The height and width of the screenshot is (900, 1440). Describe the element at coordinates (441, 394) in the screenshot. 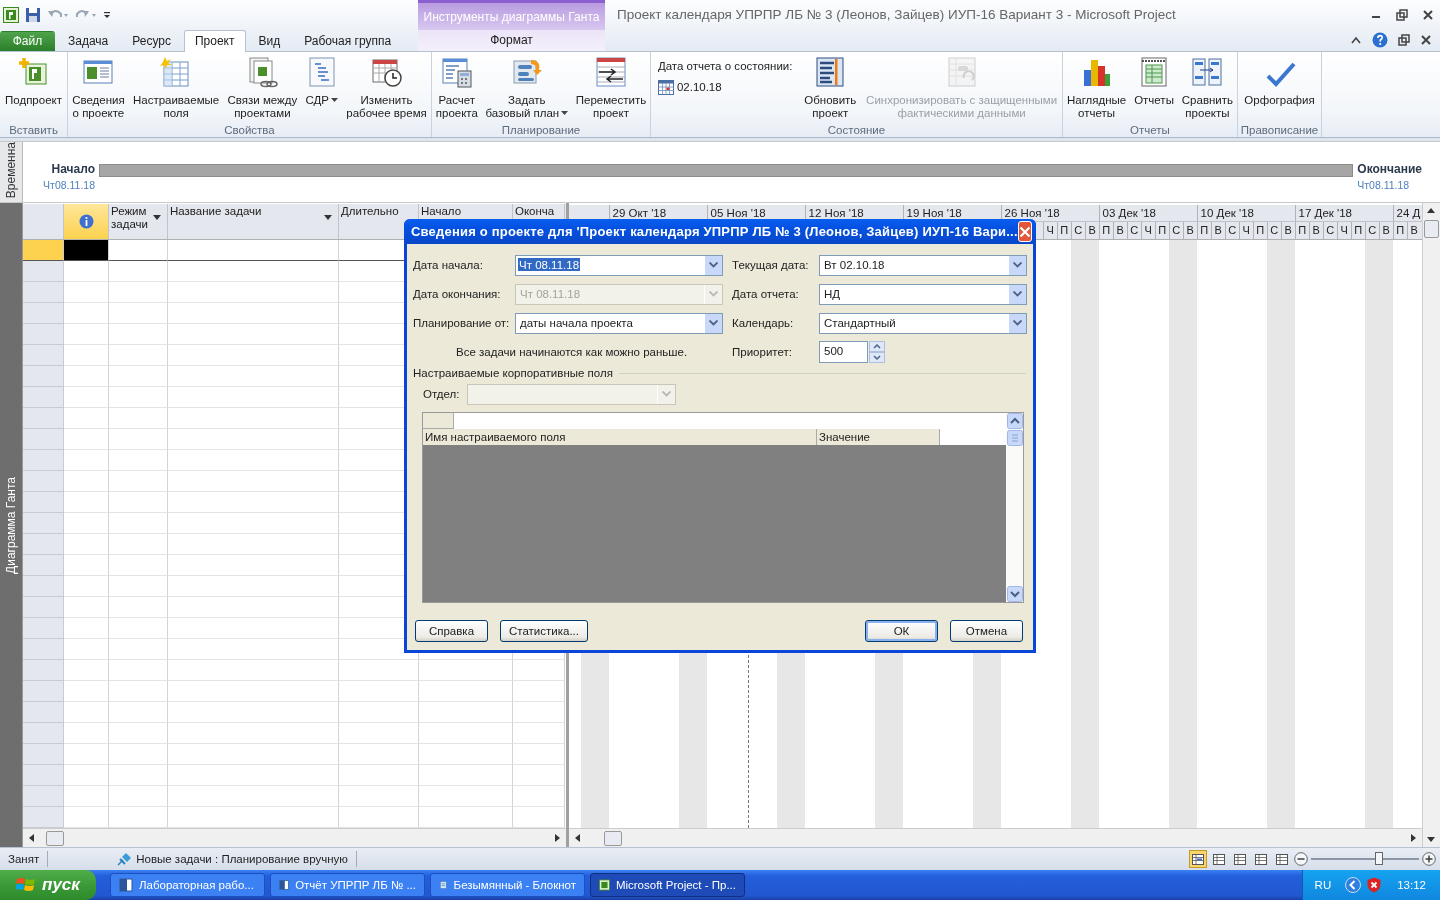

I see `field-label: Отдел:` at that location.